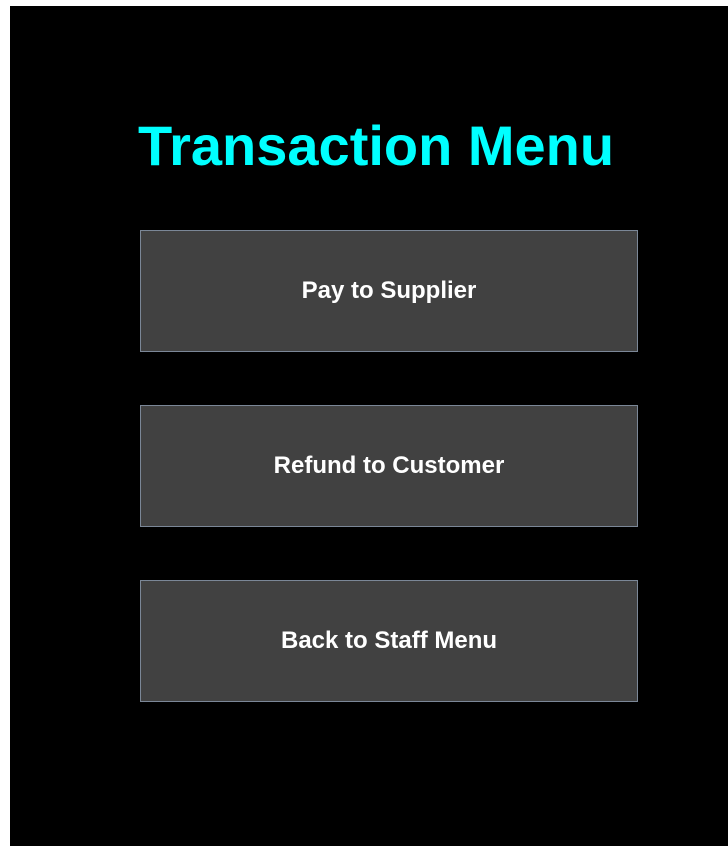  What do you see at coordinates (389, 291) in the screenshot?
I see `pay-to-supplier-button: Pay to Supplier` at bounding box center [389, 291].